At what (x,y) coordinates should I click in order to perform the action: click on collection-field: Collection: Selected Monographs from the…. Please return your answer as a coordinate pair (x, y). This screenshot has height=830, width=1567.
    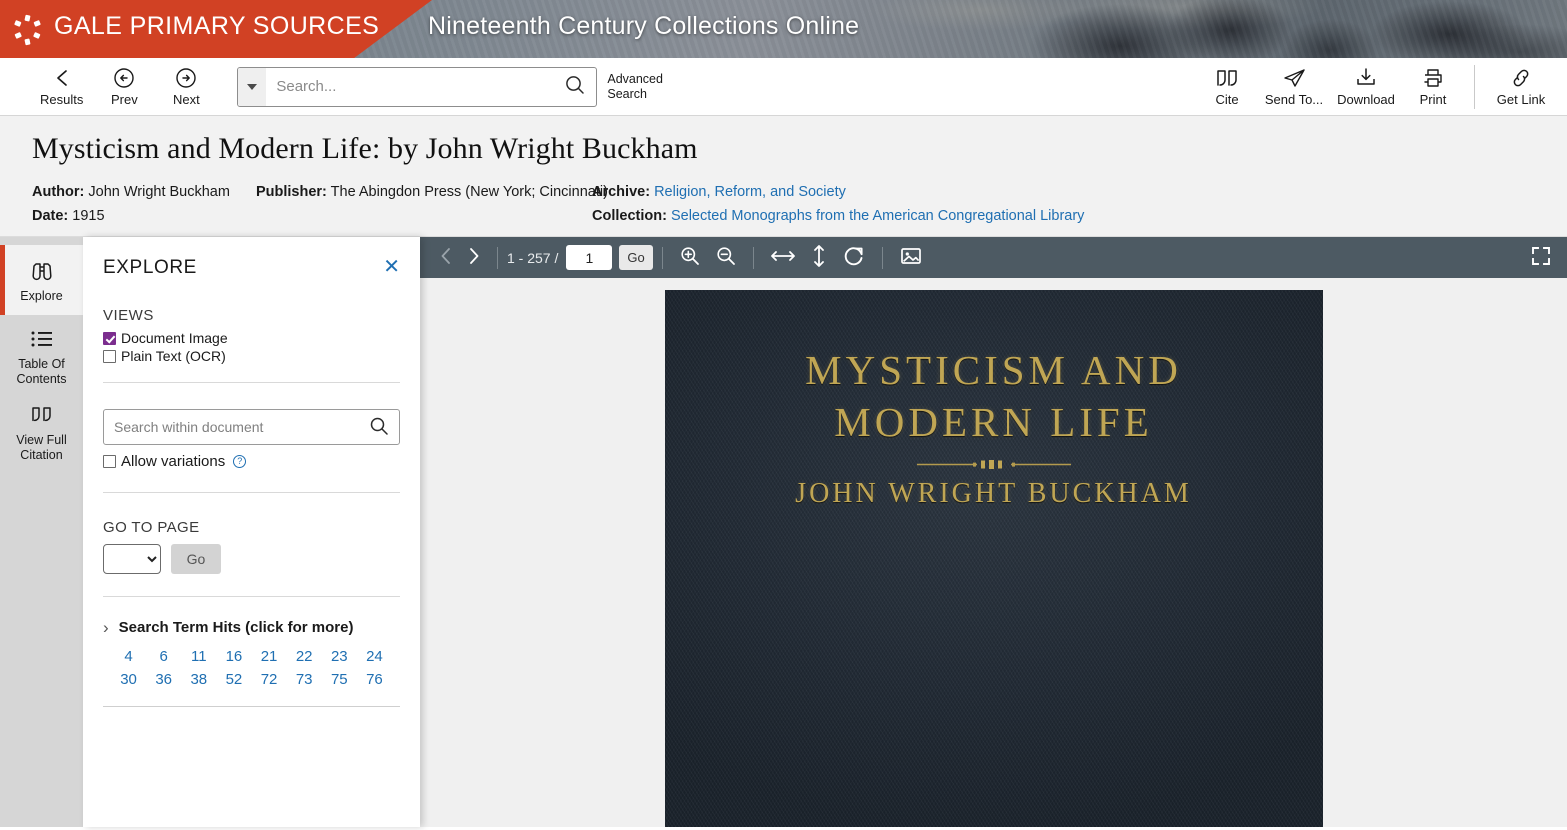
    Looking at the image, I should click on (838, 216).